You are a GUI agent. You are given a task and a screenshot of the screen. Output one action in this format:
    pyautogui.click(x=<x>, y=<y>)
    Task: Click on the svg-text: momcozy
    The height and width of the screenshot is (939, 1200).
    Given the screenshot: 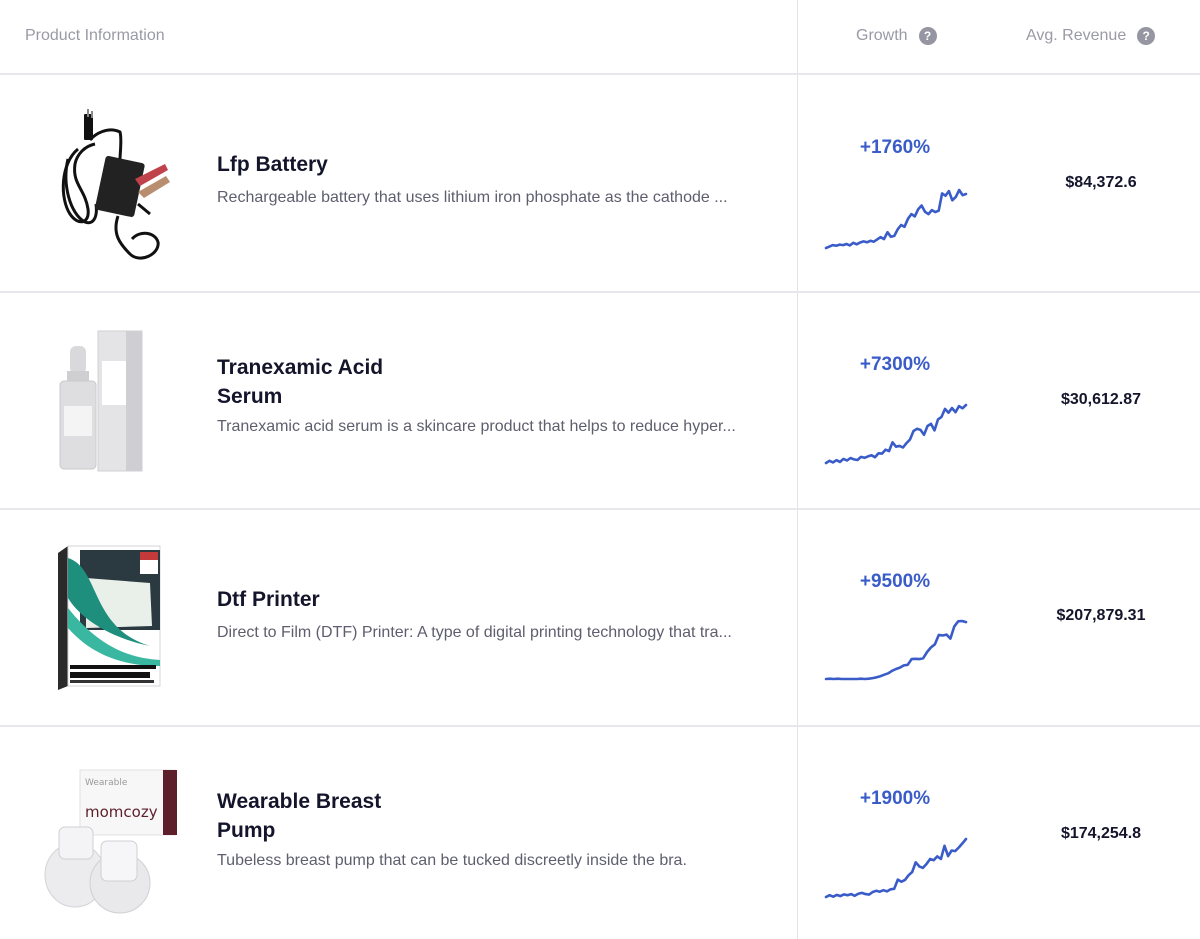 What is the action you would take?
    pyautogui.click(x=121, y=812)
    